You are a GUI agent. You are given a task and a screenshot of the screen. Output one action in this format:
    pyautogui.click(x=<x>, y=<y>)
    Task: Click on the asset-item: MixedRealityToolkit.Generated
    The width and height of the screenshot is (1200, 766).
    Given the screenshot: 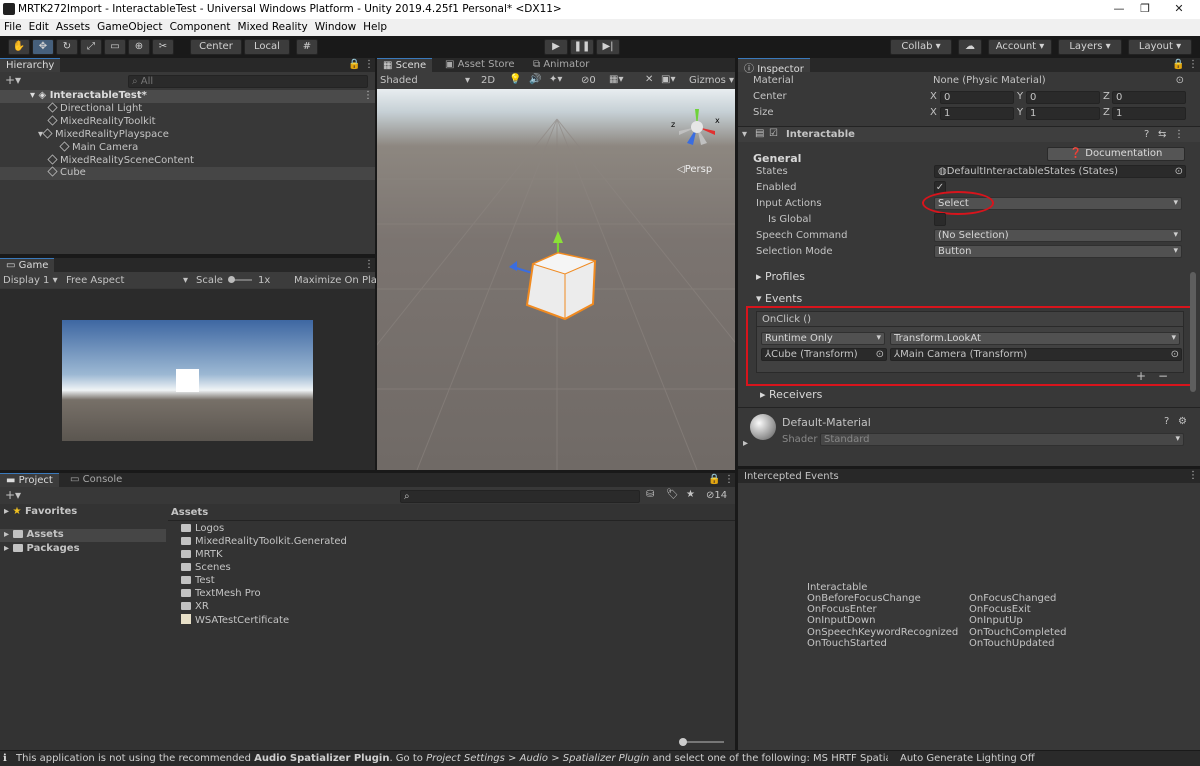 What is the action you would take?
    pyautogui.click(x=264, y=542)
    